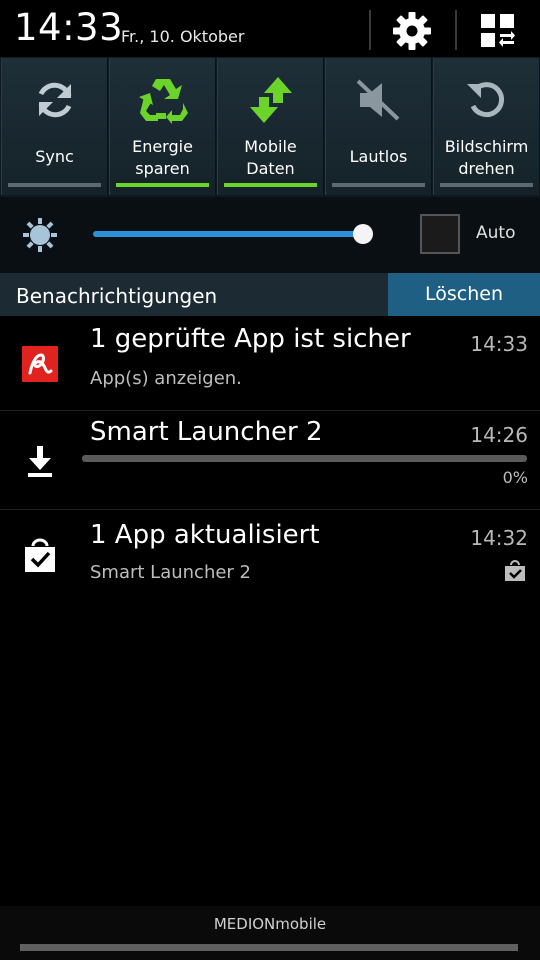 This screenshot has width=540, height=960. Describe the element at coordinates (117, 296) in the screenshot. I see `notifications-title: Benachrichtigungen` at that location.